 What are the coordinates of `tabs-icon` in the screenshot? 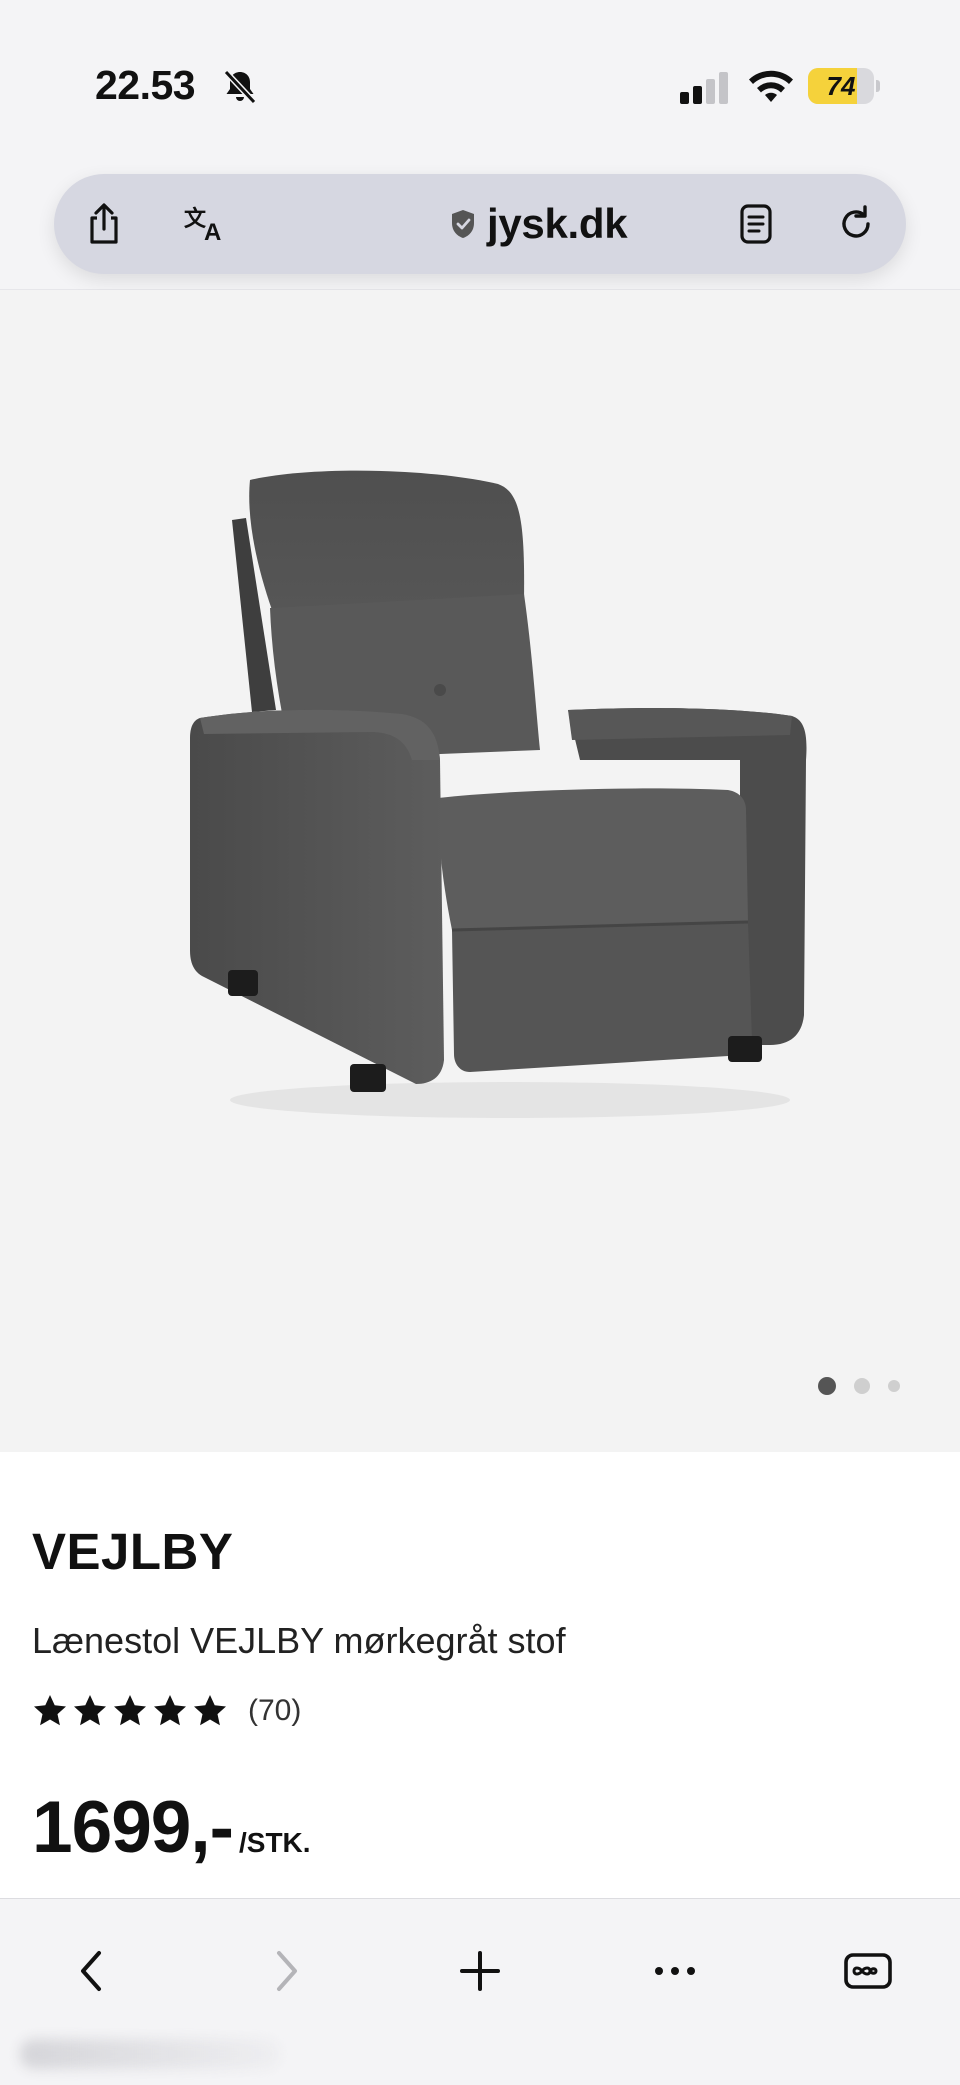 It's located at (868, 1971).